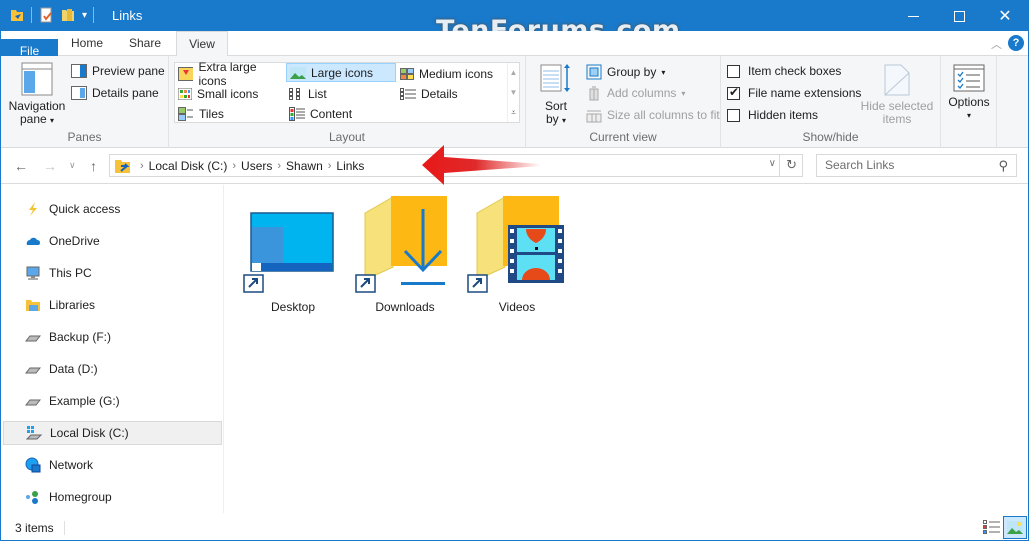 The height and width of the screenshot is (541, 1029). What do you see at coordinates (50, 166) in the screenshot?
I see `forward-button: →` at bounding box center [50, 166].